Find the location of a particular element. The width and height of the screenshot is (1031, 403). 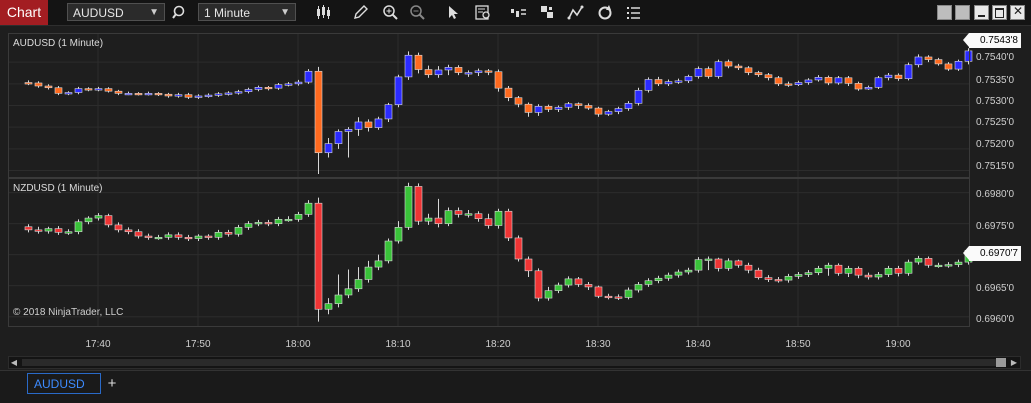

time-tick-label: 18:10 is located at coordinates (398, 344).